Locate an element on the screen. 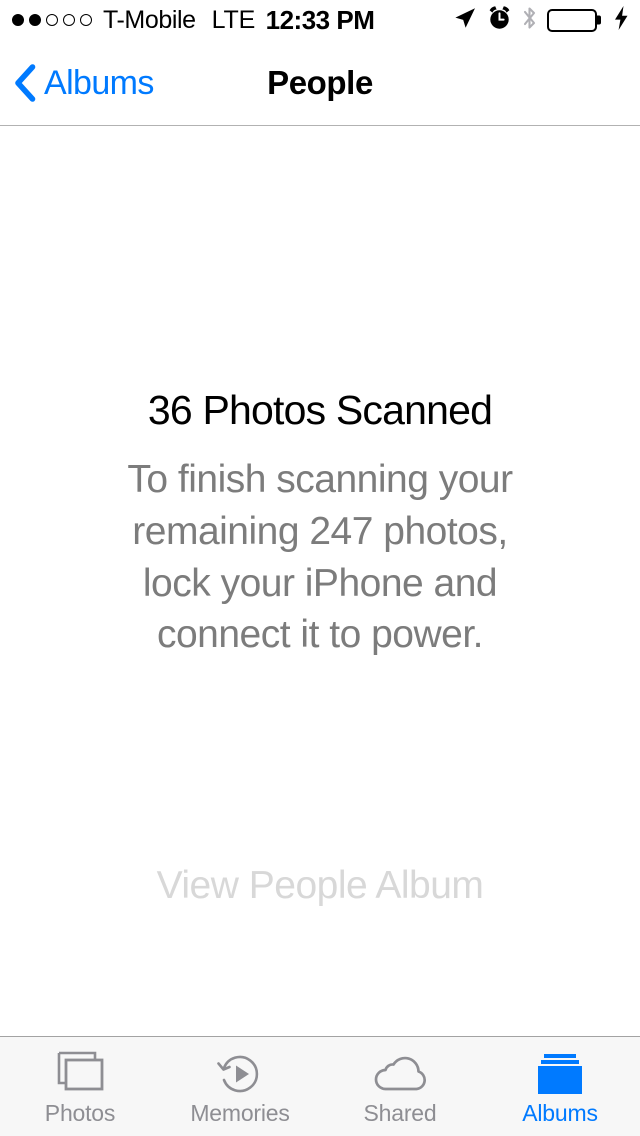 The width and height of the screenshot is (640, 1136). photos-stack-icon is located at coordinates (80, 1074).